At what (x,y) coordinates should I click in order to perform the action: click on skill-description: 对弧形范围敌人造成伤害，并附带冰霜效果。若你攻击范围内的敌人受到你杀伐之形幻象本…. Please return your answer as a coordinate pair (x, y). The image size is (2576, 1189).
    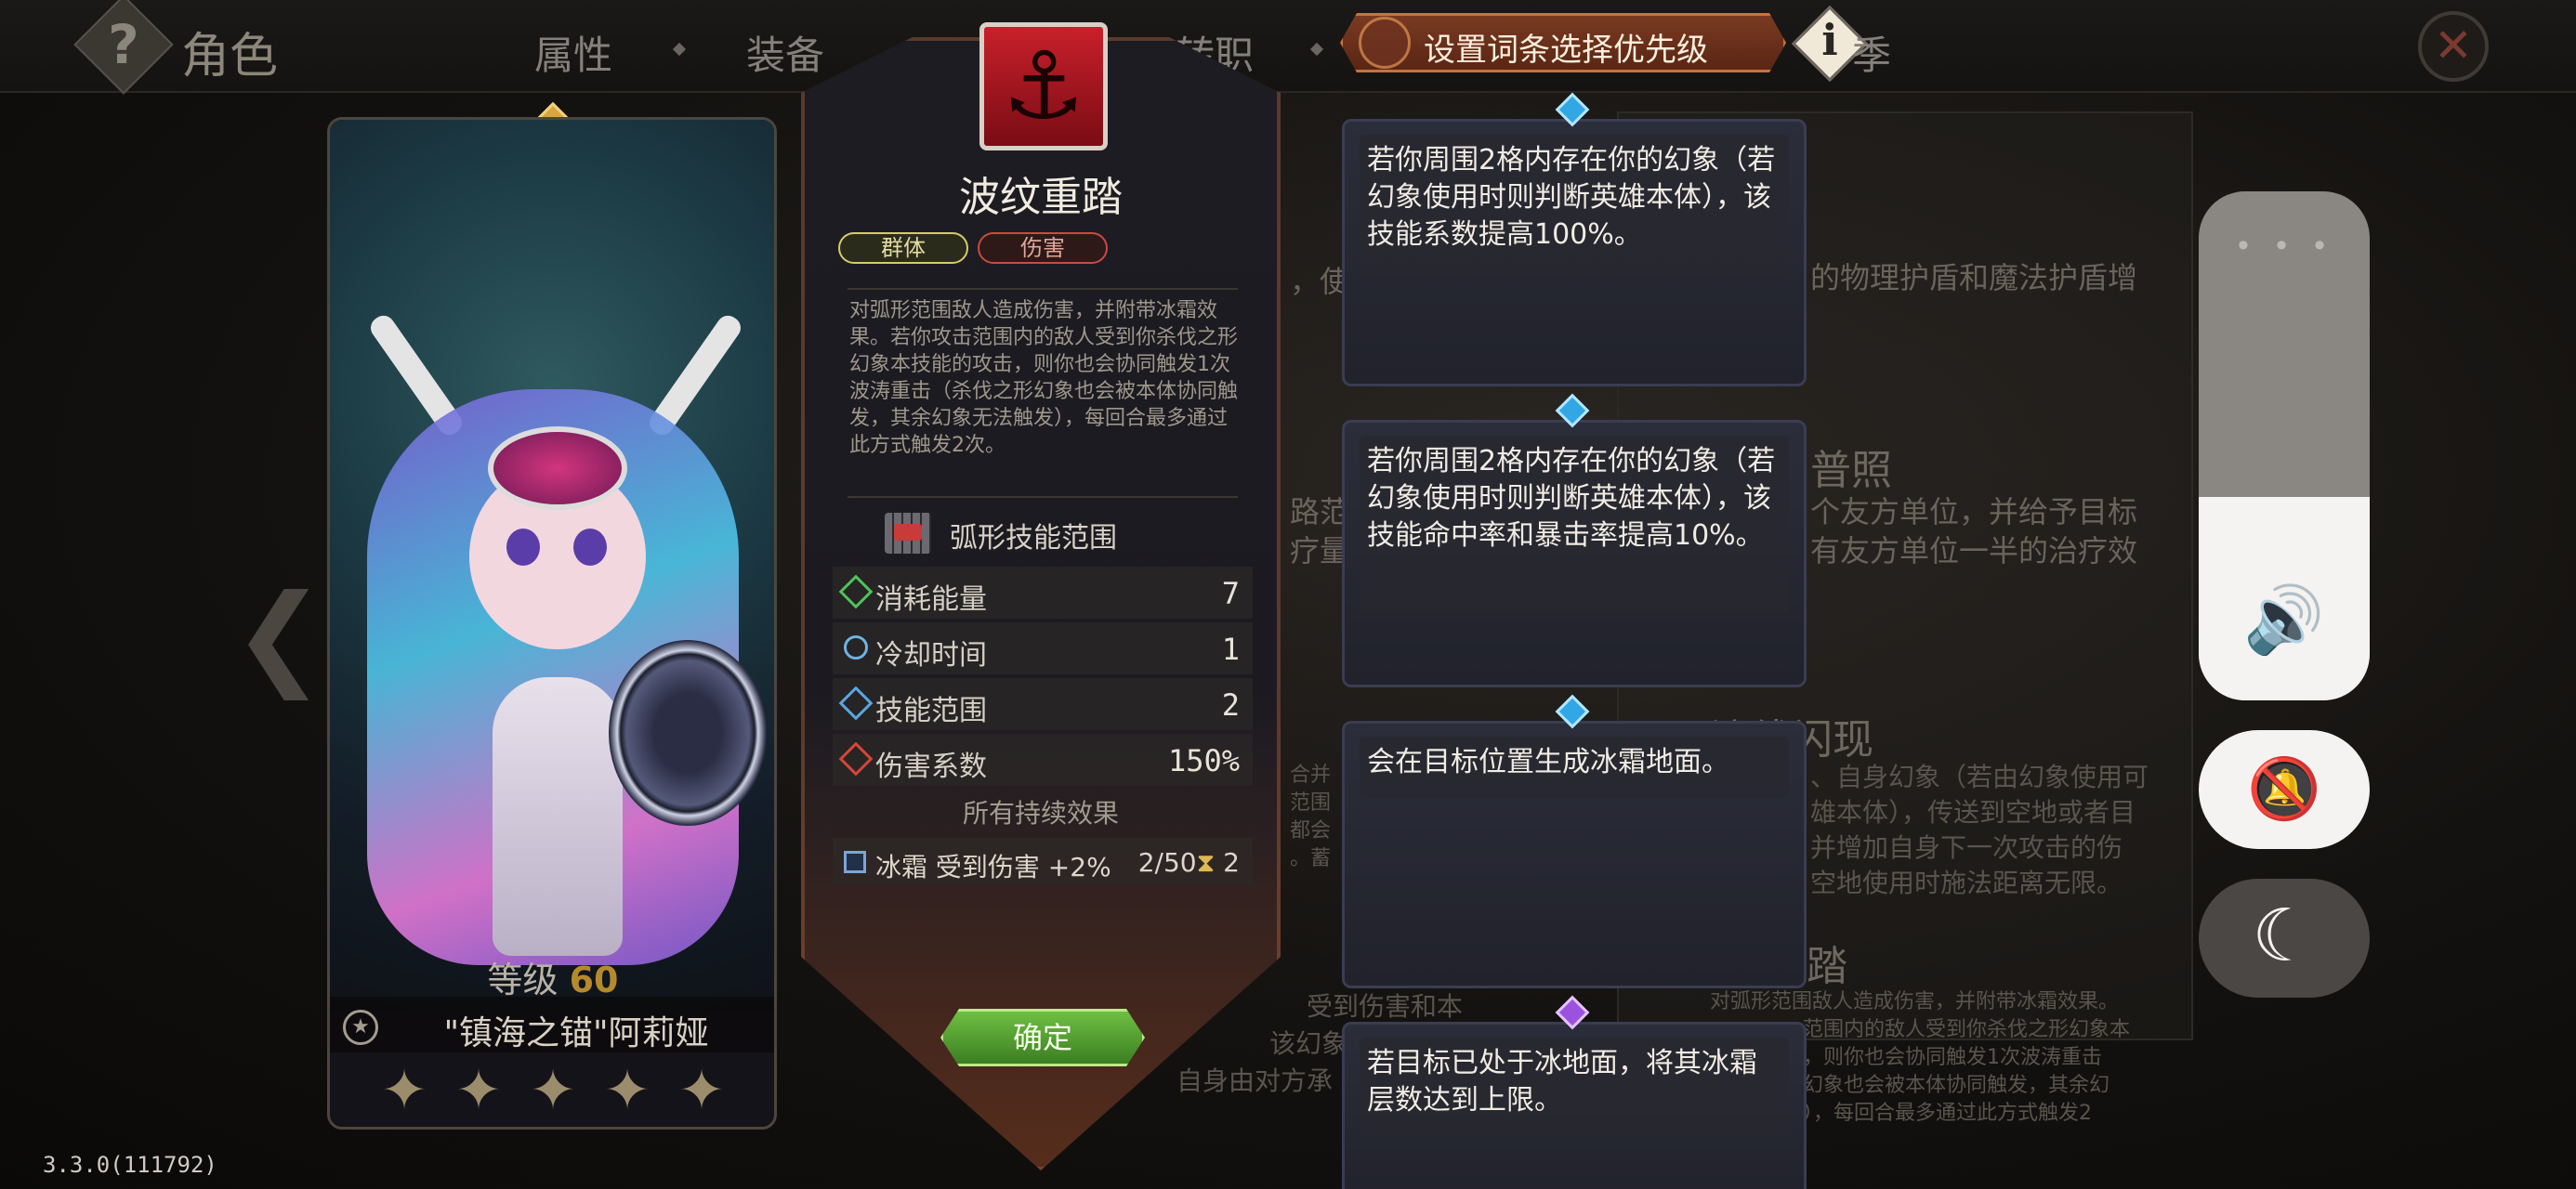
    Looking at the image, I should click on (1044, 378).